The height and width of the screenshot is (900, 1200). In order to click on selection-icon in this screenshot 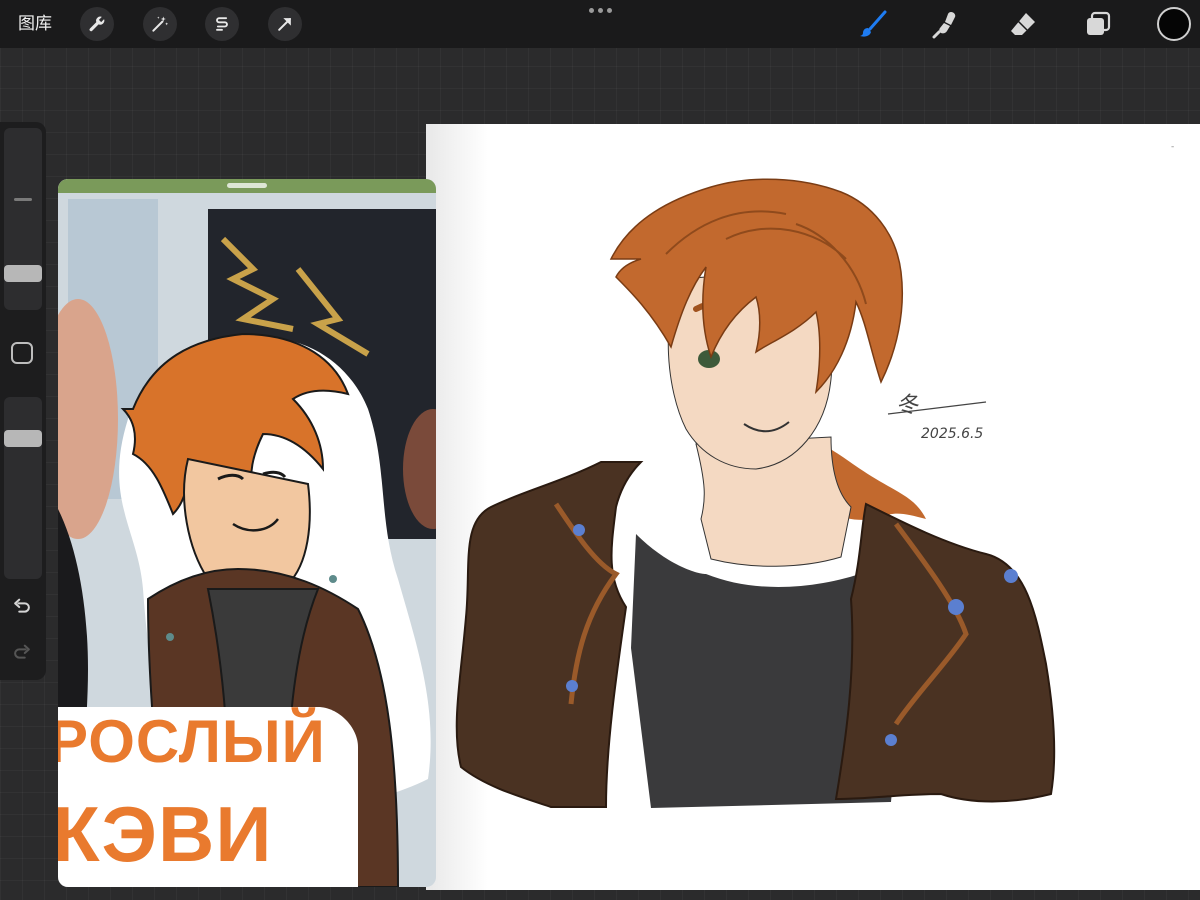, I will do `click(222, 24)`.